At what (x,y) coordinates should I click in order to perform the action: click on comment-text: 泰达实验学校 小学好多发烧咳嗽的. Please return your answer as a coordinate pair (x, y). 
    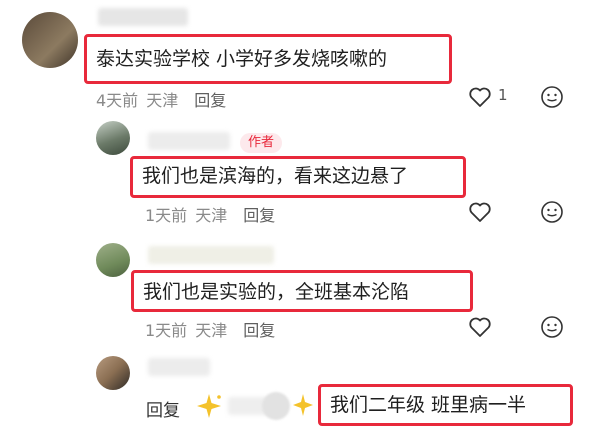
    Looking at the image, I should click on (242, 59).